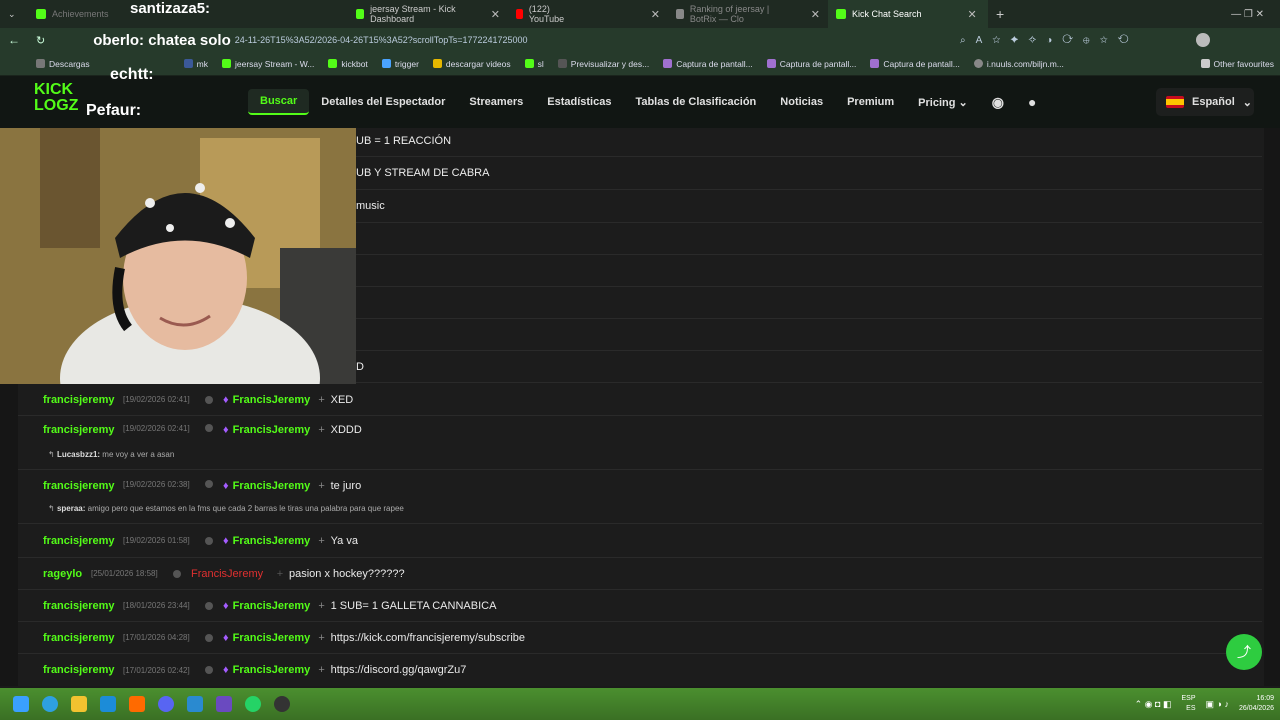  What do you see at coordinates (348, 64) in the screenshot?
I see `bookmark-3: kickbot` at bounding box center [348, 64].